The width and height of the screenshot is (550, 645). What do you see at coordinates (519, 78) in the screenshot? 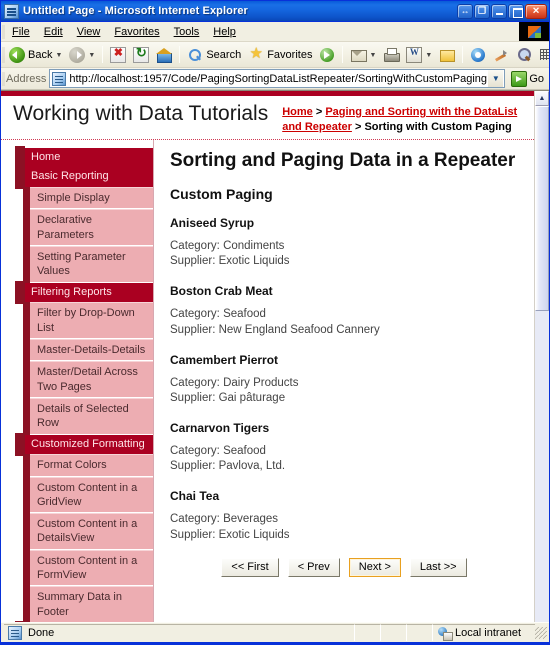
I see `go-arrow-icon` at bounding box center [519, 78].